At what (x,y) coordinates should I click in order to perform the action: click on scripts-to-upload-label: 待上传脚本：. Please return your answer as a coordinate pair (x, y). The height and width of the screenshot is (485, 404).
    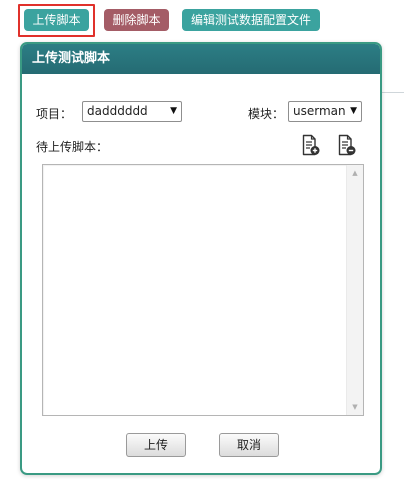
    Looking at the image, I should click on (72, 147).